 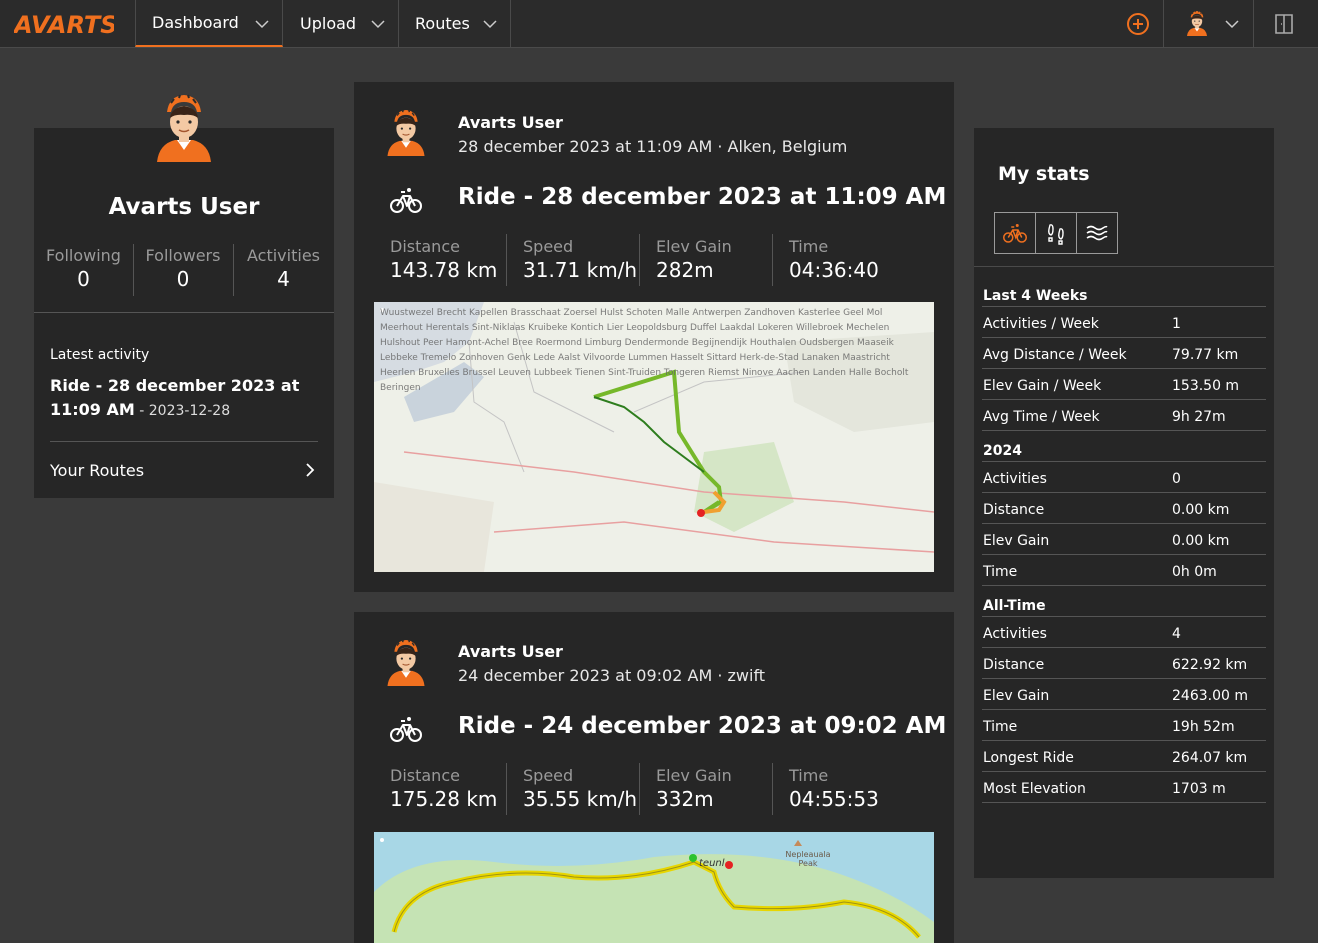 I want to click on map-label: Kapellen, so click(x=488, y=313).